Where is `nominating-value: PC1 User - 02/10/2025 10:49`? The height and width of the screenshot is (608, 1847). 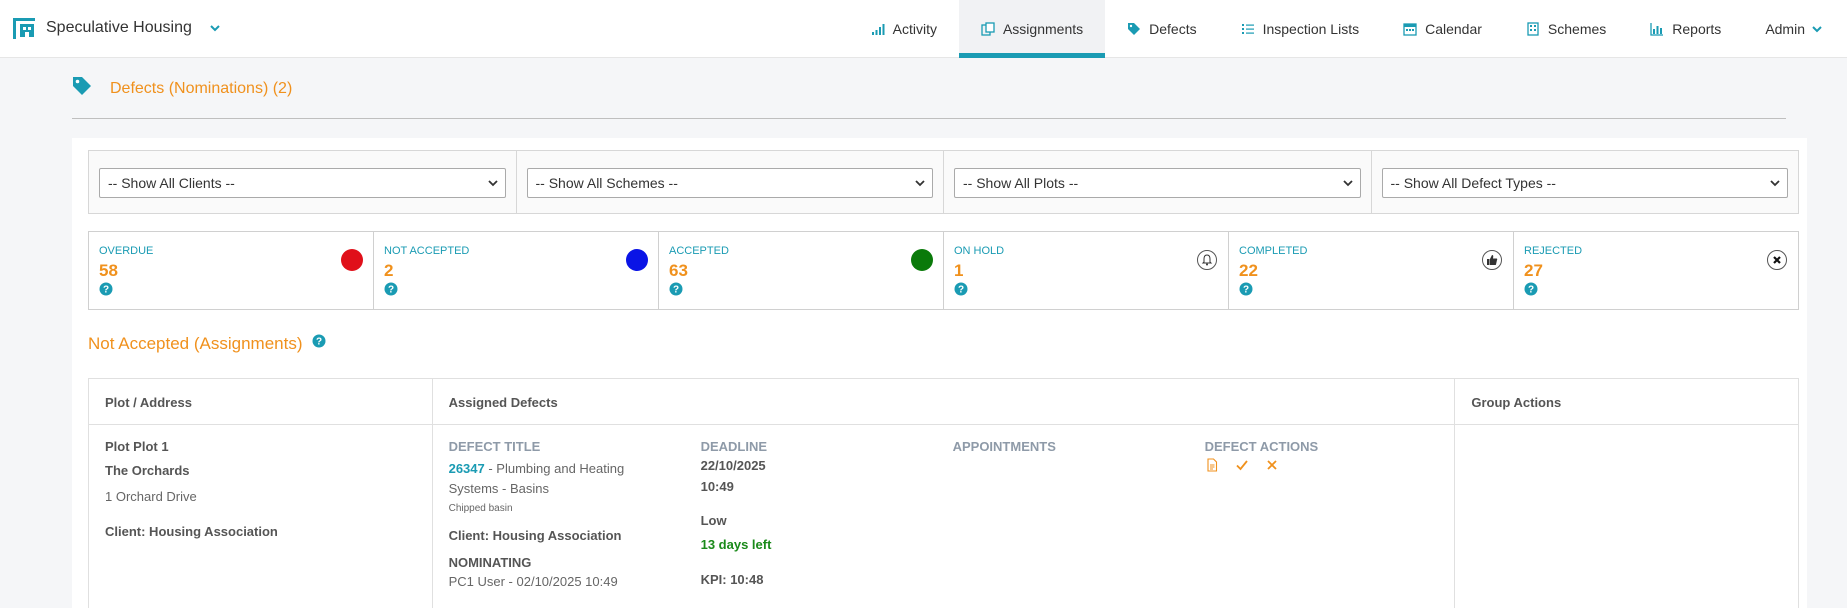
nominating-value: PC1 User - 02/10/2025 10:49 is located at coordinates (533, 581).